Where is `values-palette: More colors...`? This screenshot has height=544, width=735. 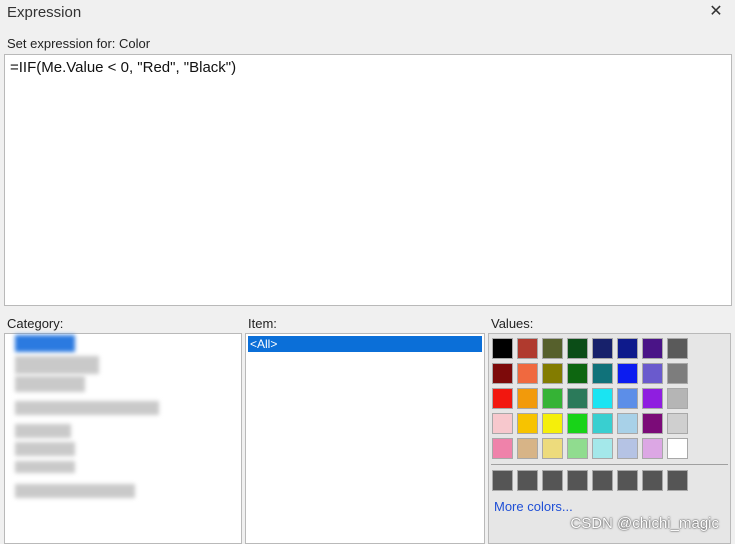
values-palette: More colors... is located at coordinates (609, 438).